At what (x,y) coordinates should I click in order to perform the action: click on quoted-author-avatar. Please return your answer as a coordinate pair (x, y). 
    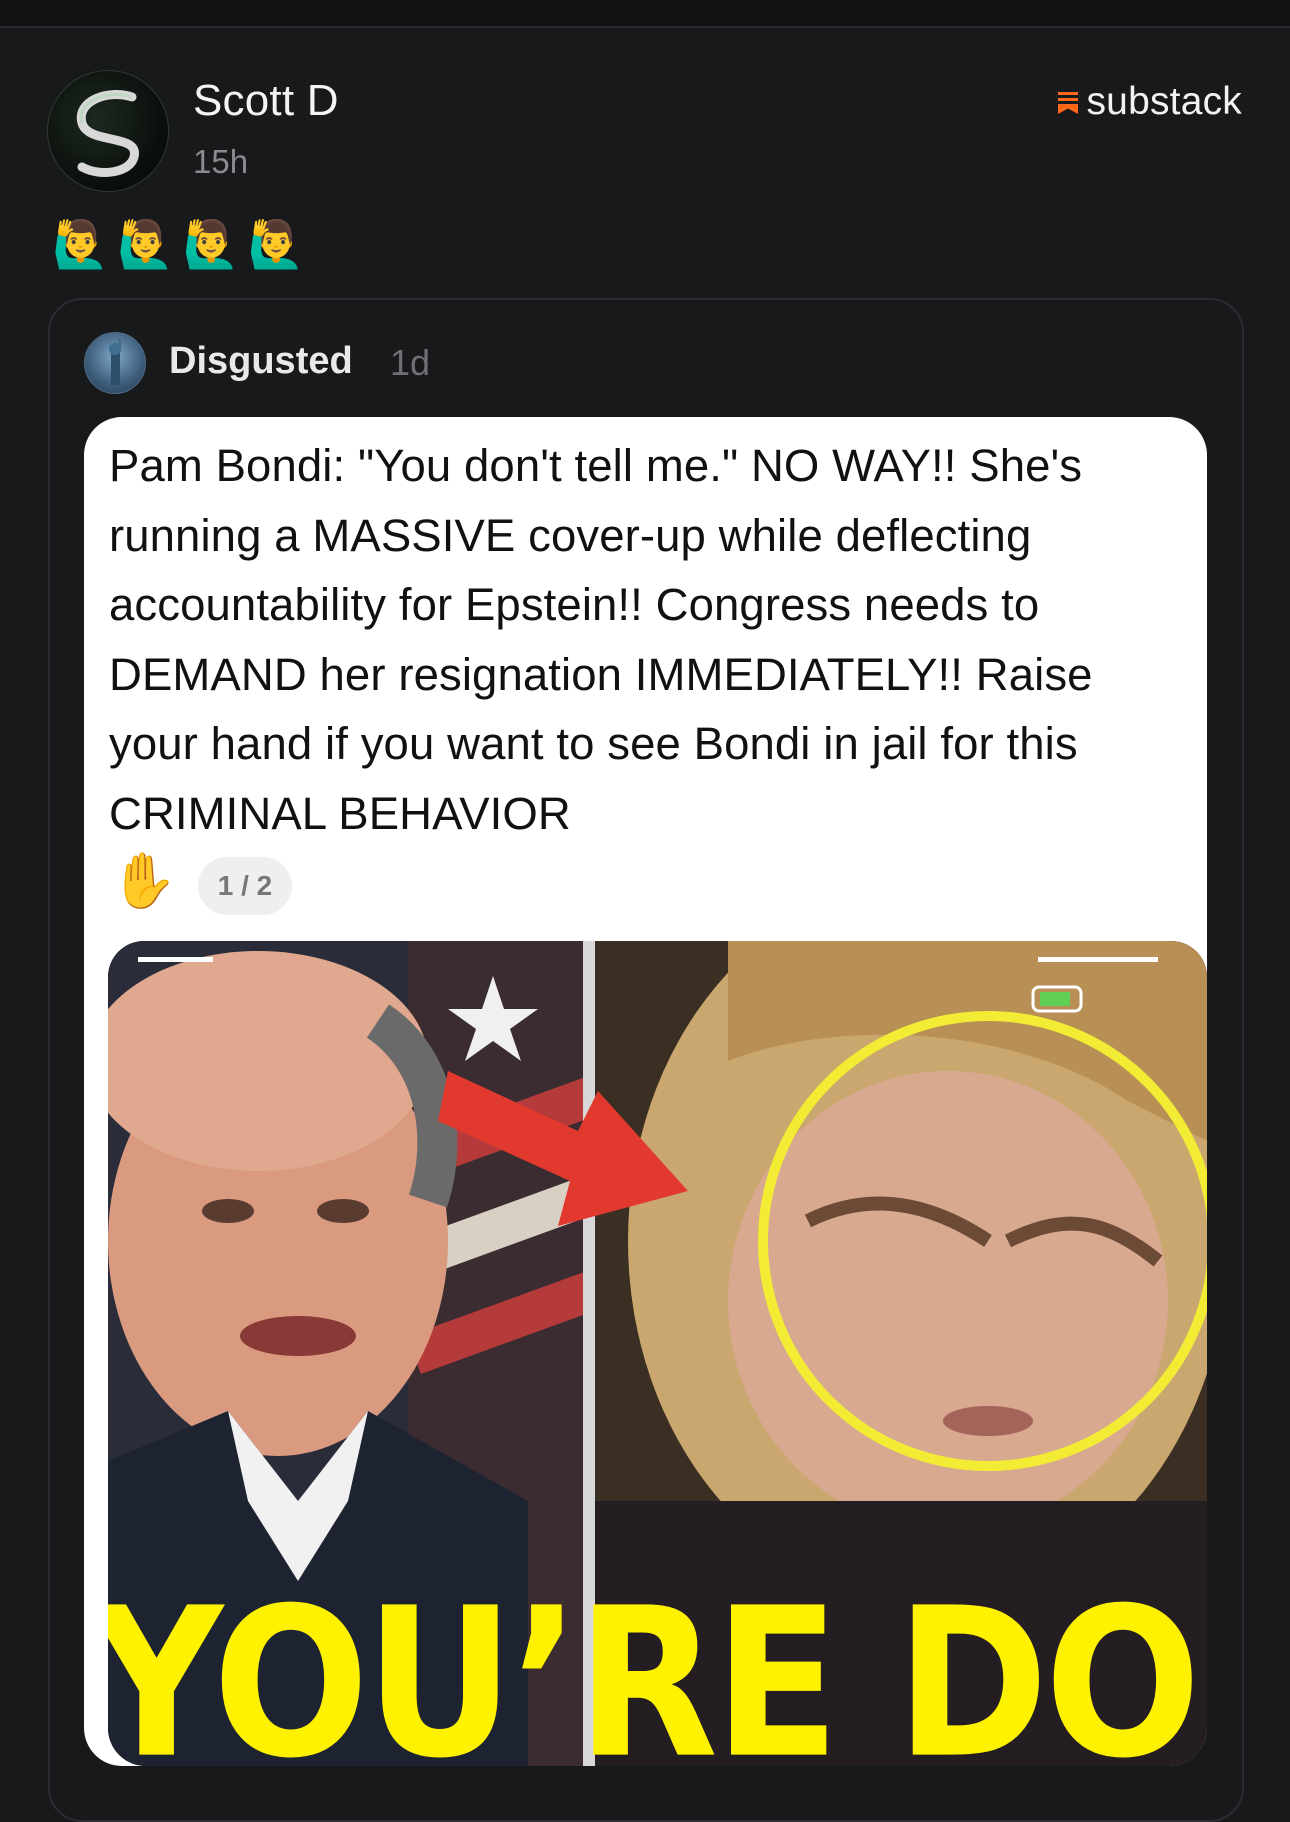
    Looking at the image, I should click on (115, 363).